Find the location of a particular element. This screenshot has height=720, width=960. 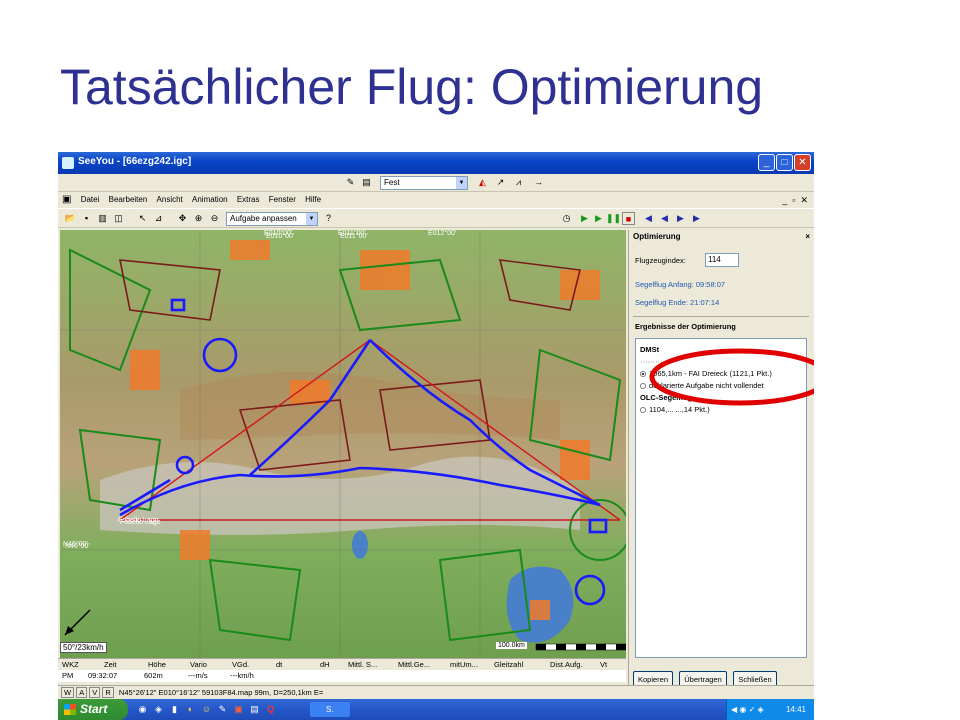

quicklaunch-icon: ▮ is located at coordinates (174, 709).